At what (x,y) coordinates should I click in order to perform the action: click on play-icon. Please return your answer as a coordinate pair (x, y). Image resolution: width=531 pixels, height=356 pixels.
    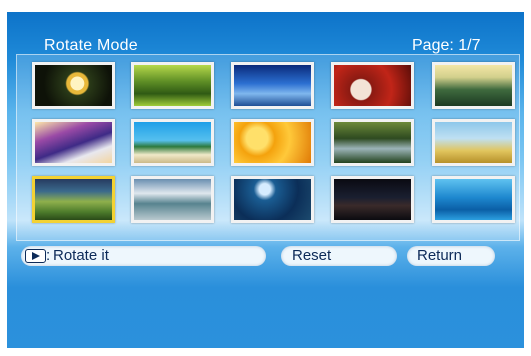
    Looking at the image, I should click on (35, 256).